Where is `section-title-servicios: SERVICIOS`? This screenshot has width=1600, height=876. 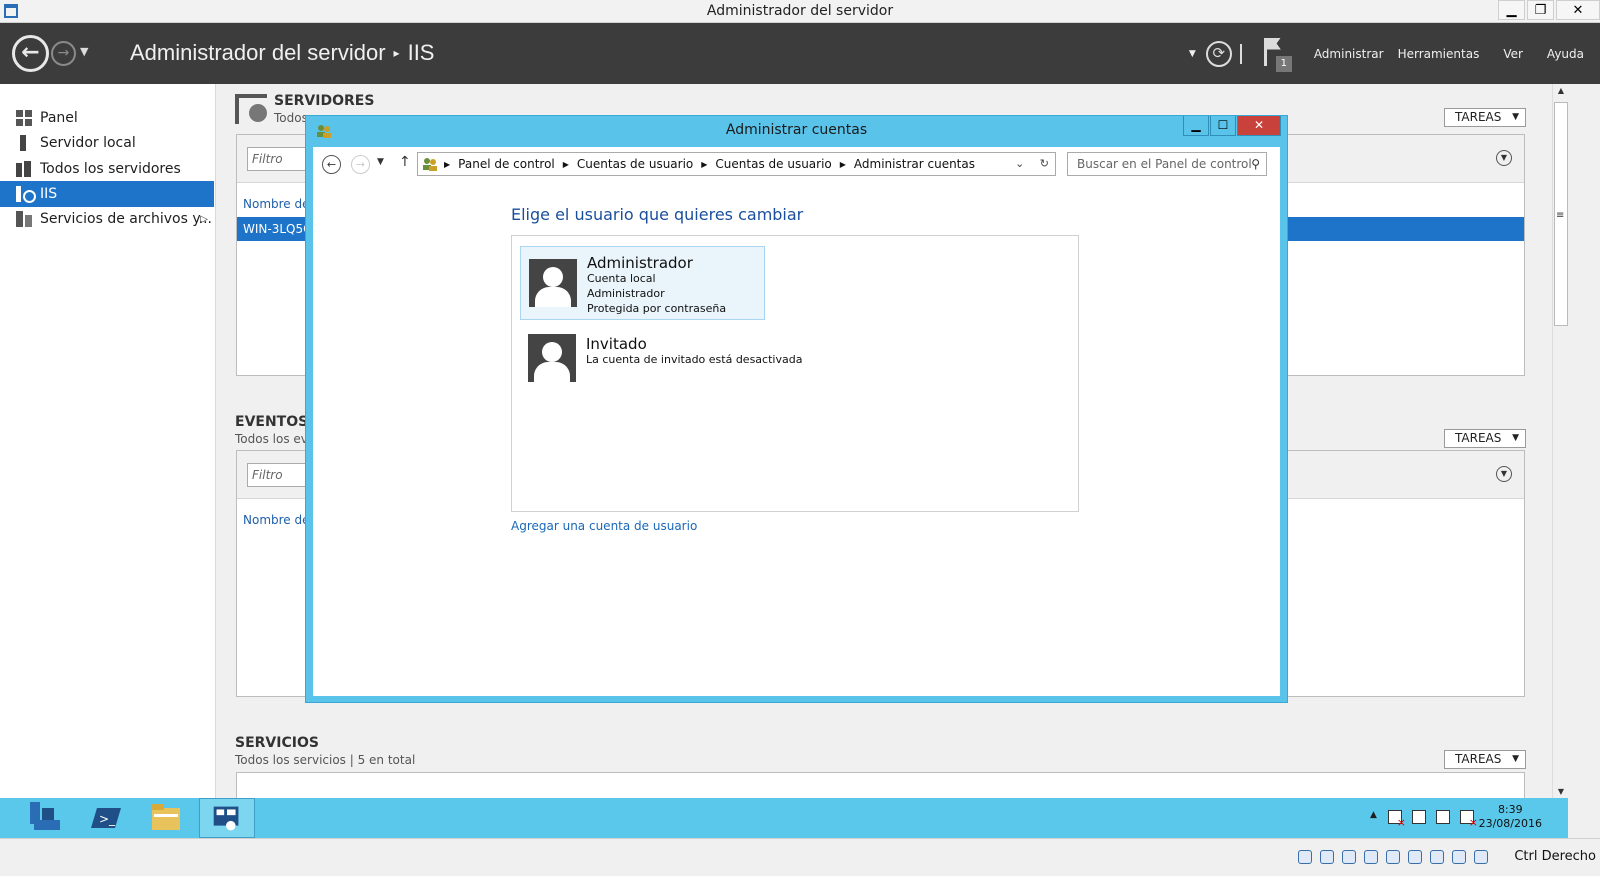 section-title-servicios: SERVICIOS is located at coordinates (277, 743).